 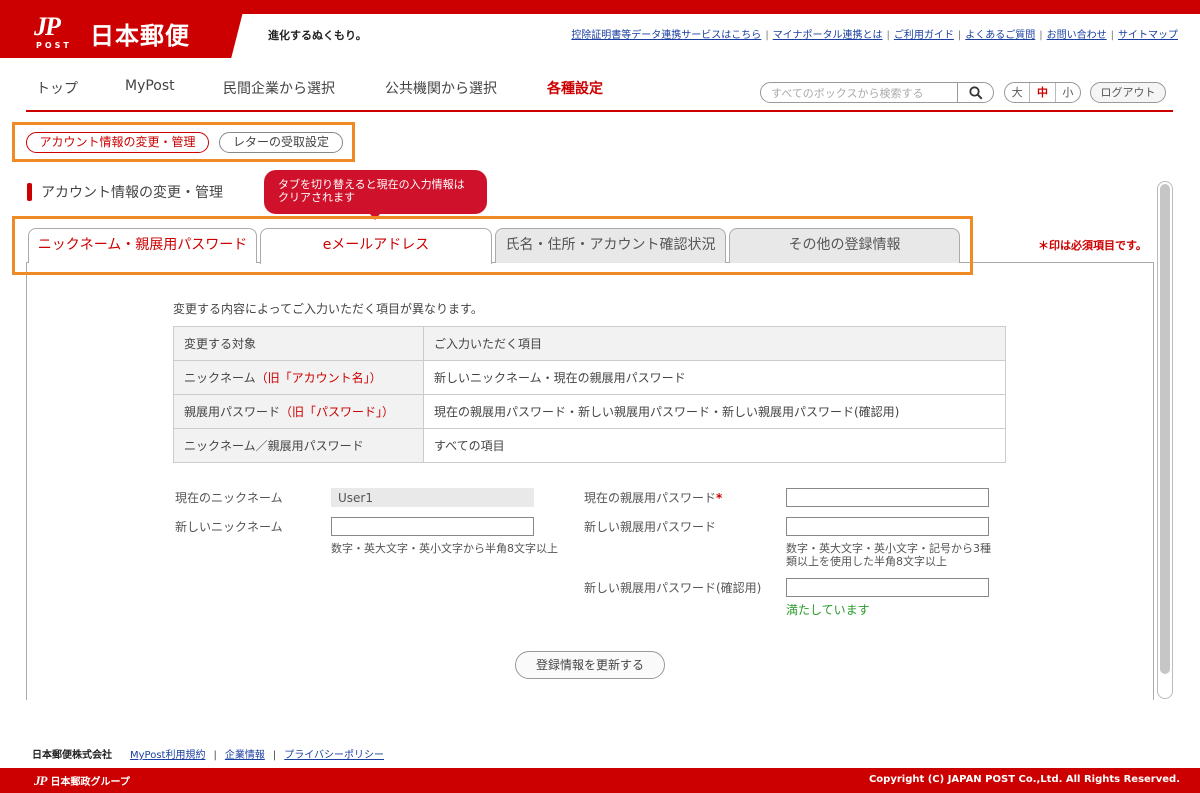 What do you see at coordinates (274, 446) in the screenshot?
I see `target-name: ニックネーム／親展用パスワード` at bounding box center [274, 446].